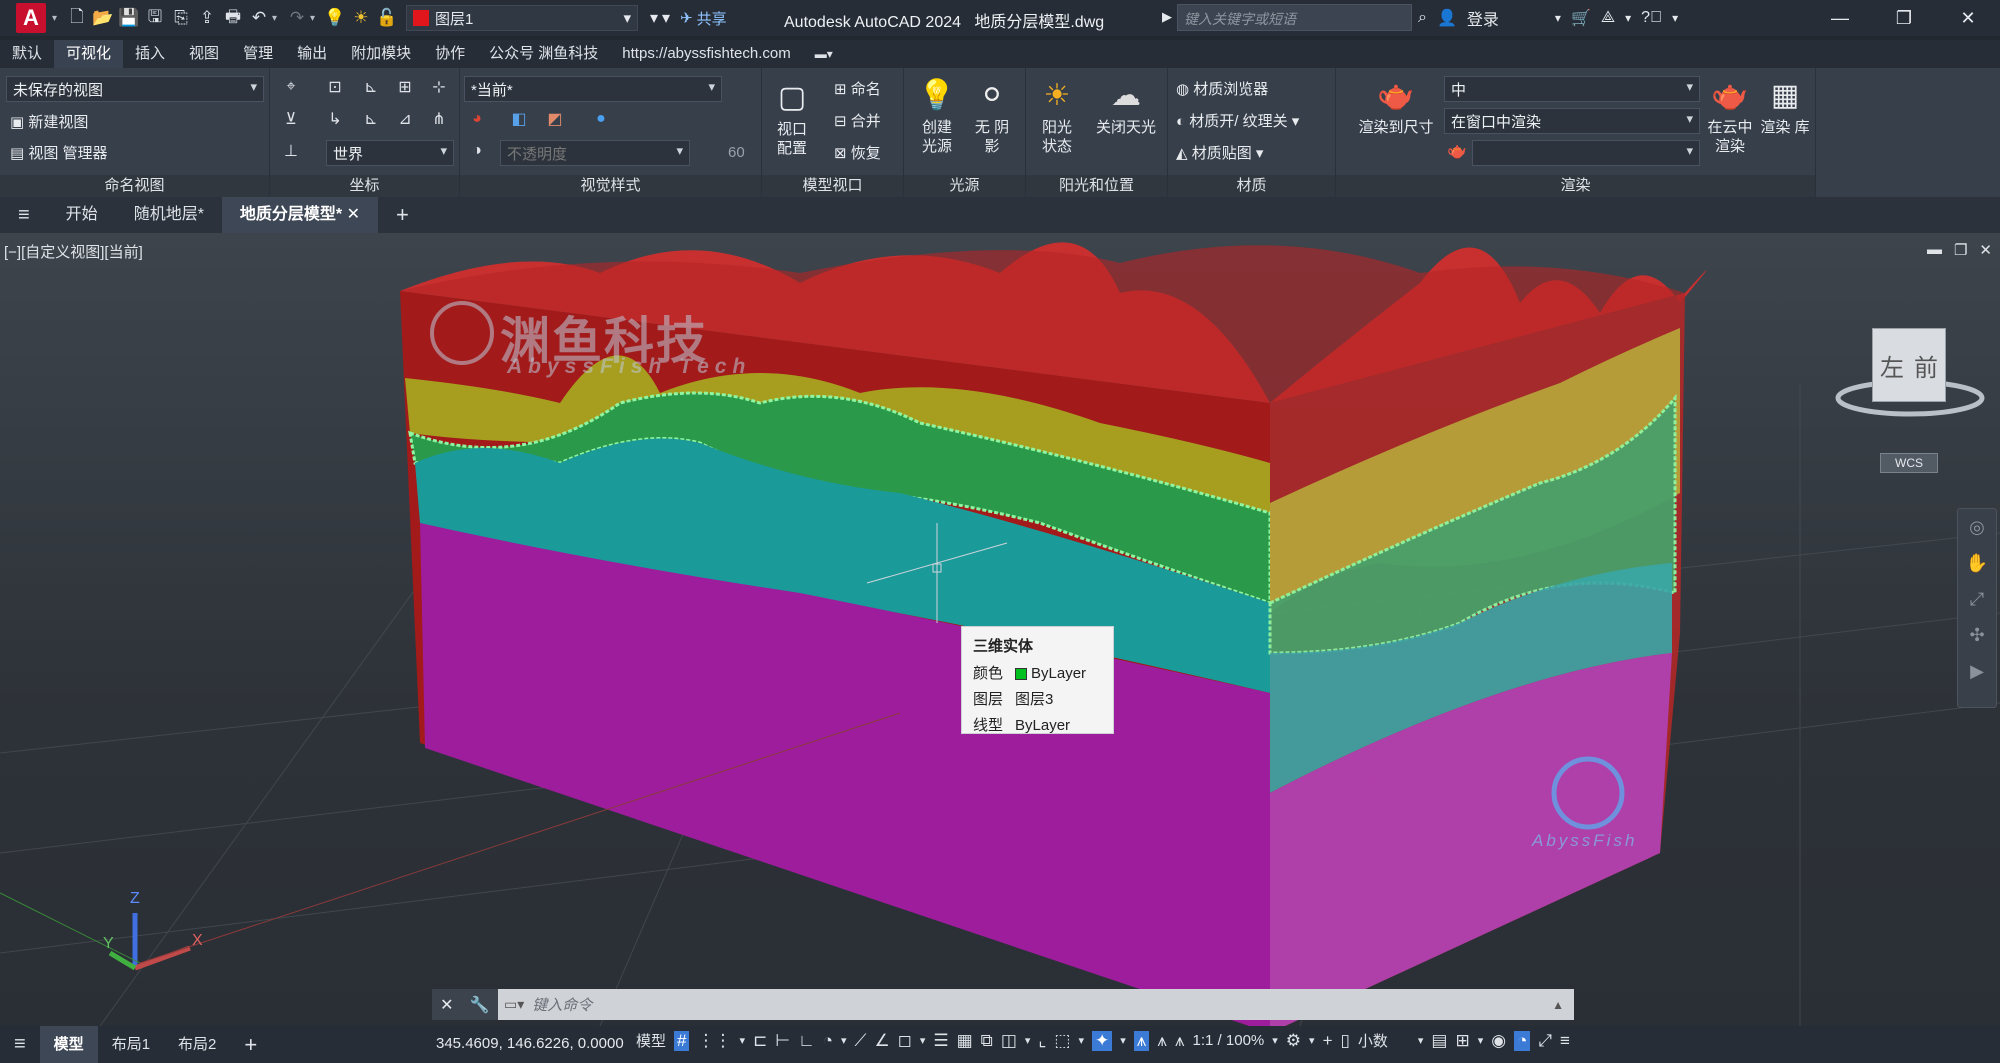 Image resolution: width=2000 pixels, height=1063 pixels. Describe the element at coordinates (24, 215) in the screenshot. I see `file-tabs-menu-icon: ≡` at that location.